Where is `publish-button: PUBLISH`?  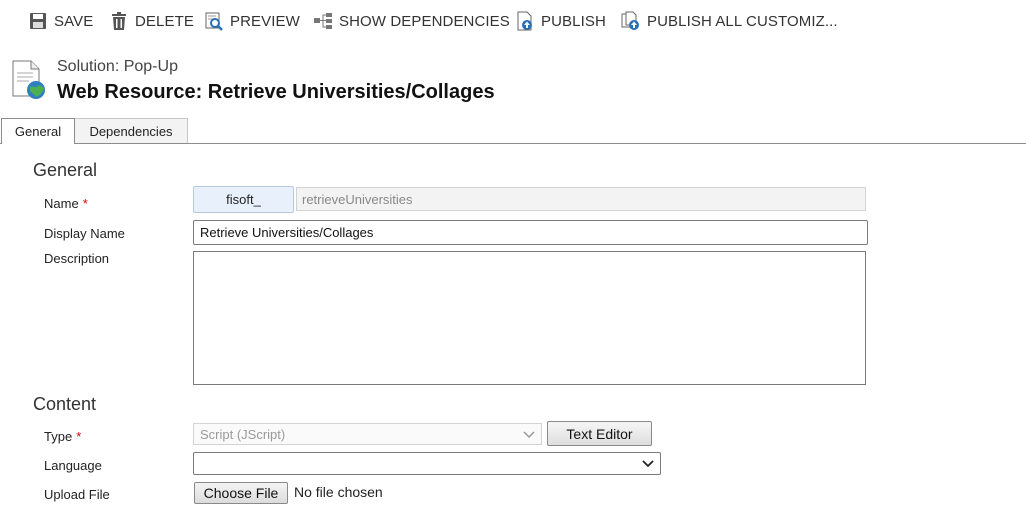
publish-button: PUBLISH is located at coordinates (560, 21).